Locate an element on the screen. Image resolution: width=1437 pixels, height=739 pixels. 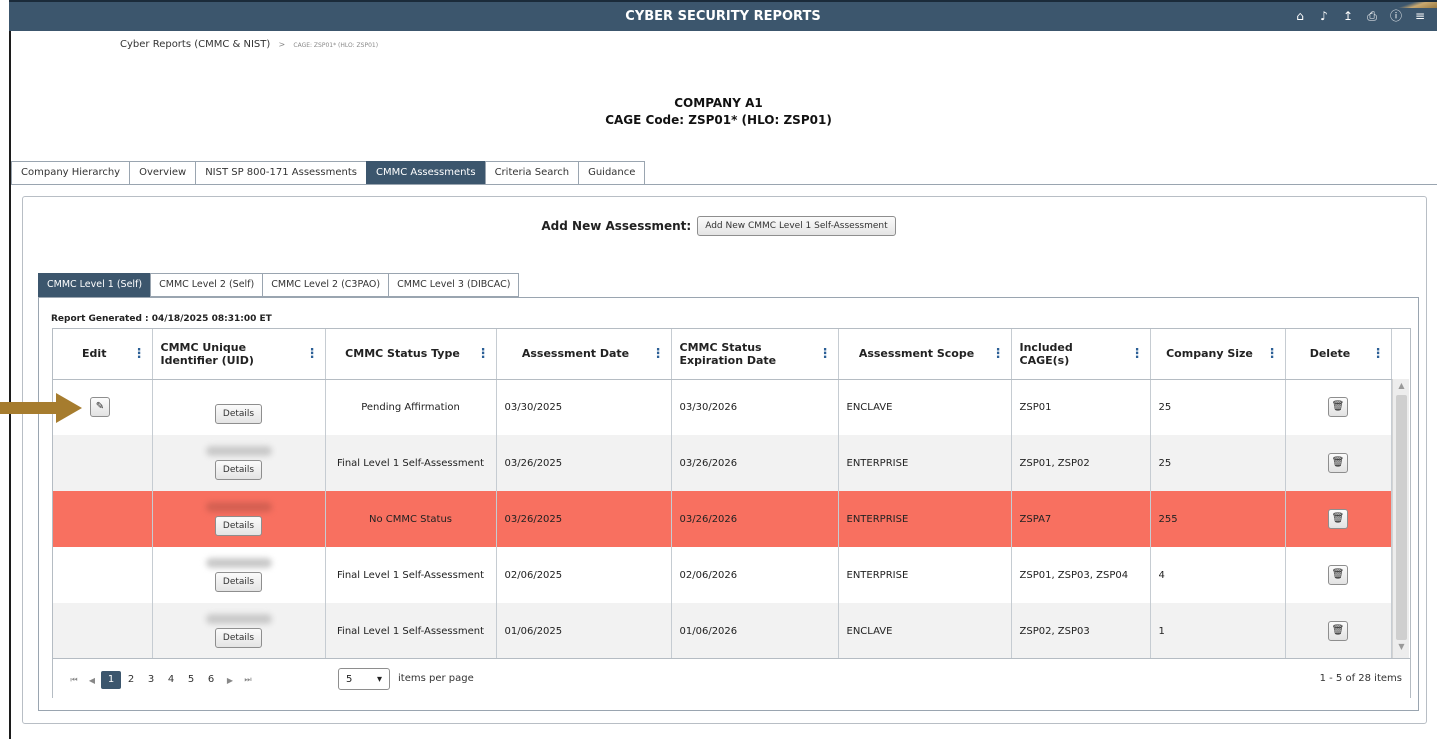
tab-guidance: Guidance is located at coordinates (612, 173).